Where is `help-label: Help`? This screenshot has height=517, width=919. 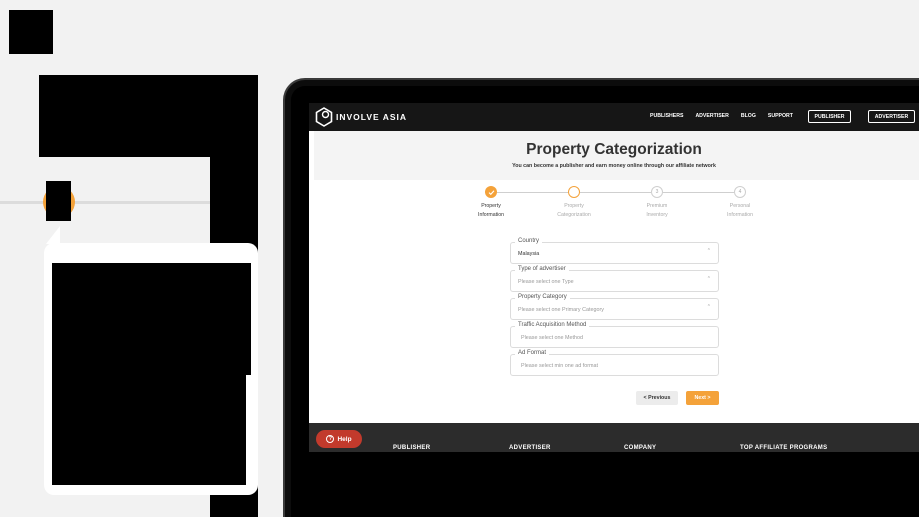
help-label: Help is located at coordinates (344, 439).